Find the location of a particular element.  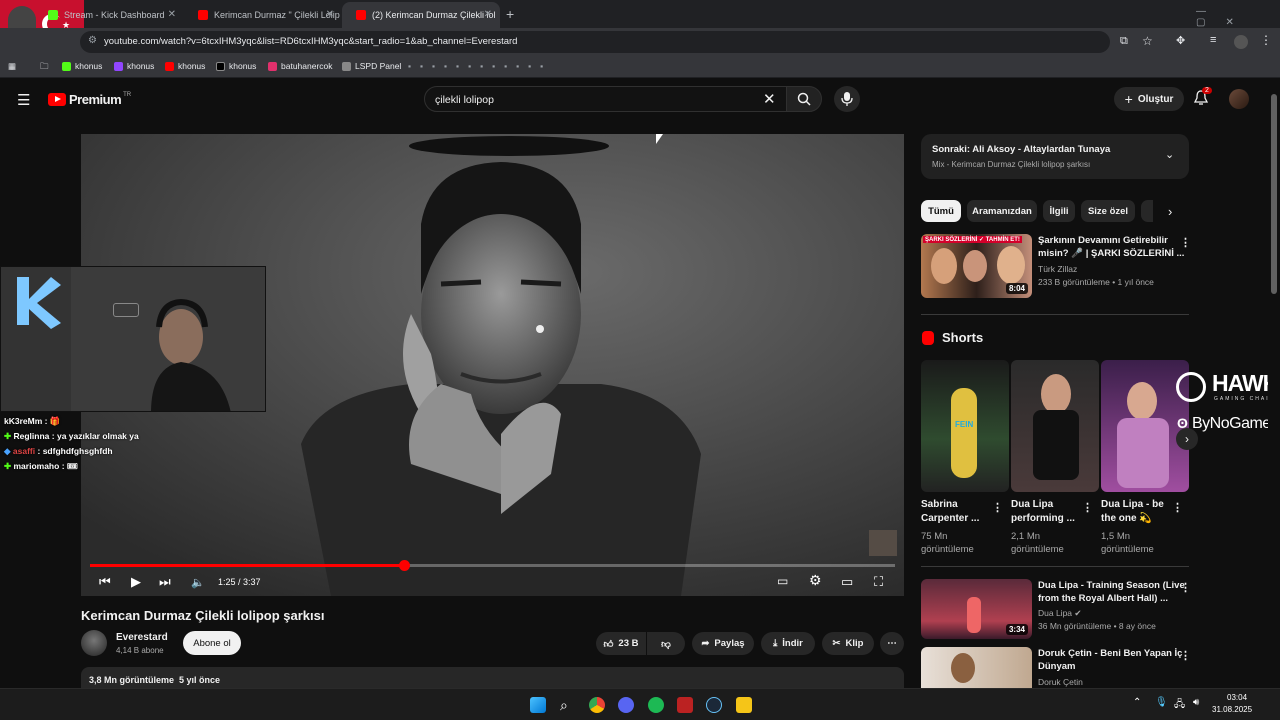

sponsor-brand-bynogame: ByNoGame is located at coordinates (1231, 423).